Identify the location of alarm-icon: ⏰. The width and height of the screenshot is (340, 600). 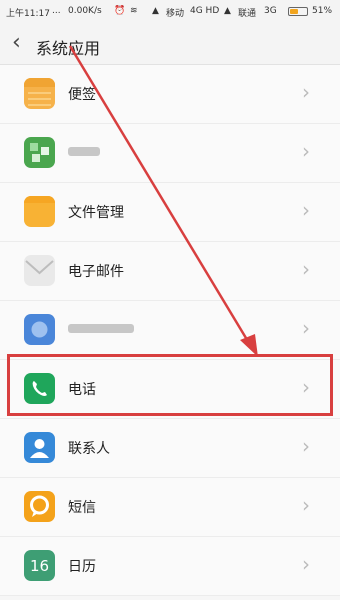
(120, 11).